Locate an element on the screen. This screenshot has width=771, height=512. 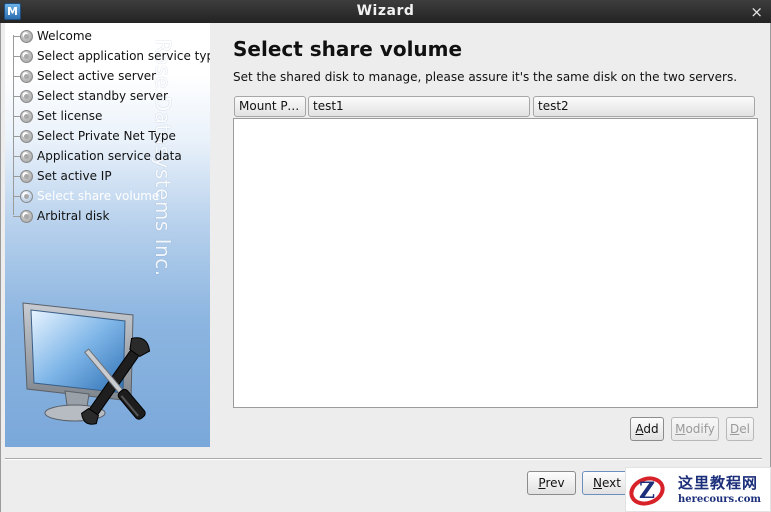
modify-label-rest: odify is located at coordinates (700, 429).